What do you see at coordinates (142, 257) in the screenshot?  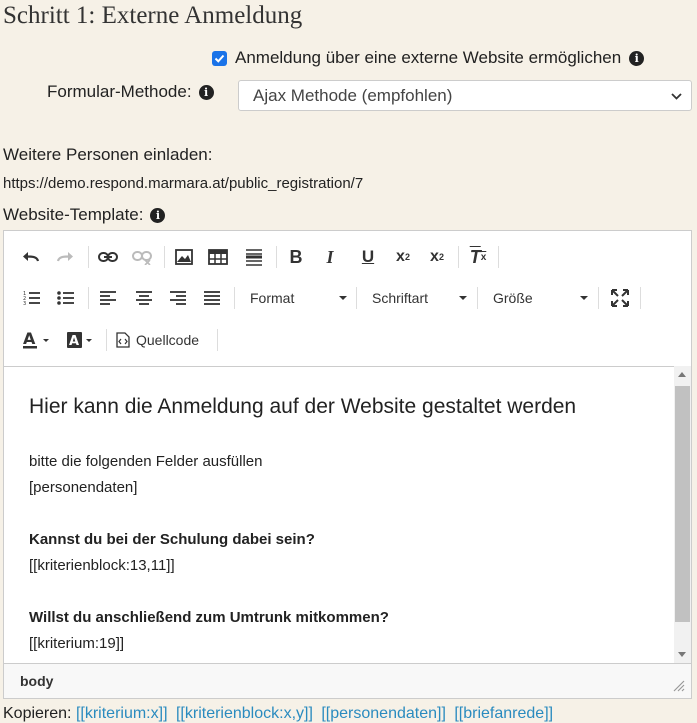 I see `unlink-icon` at bounding box center [142, 257].